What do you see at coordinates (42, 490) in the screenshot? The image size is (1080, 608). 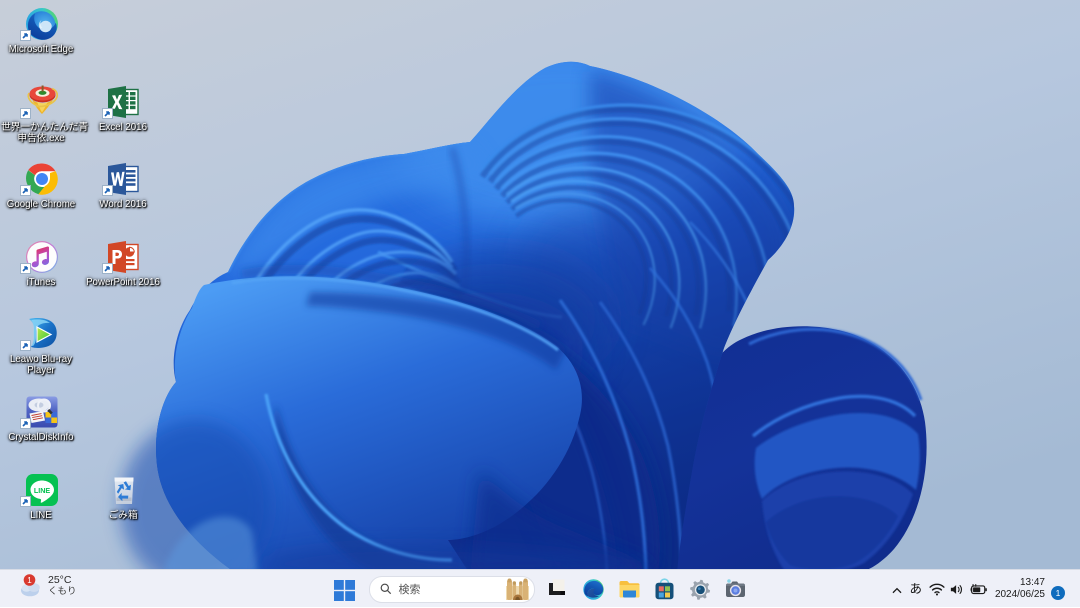 I see `svg-text: LINE` at bounding box center [42, 490].